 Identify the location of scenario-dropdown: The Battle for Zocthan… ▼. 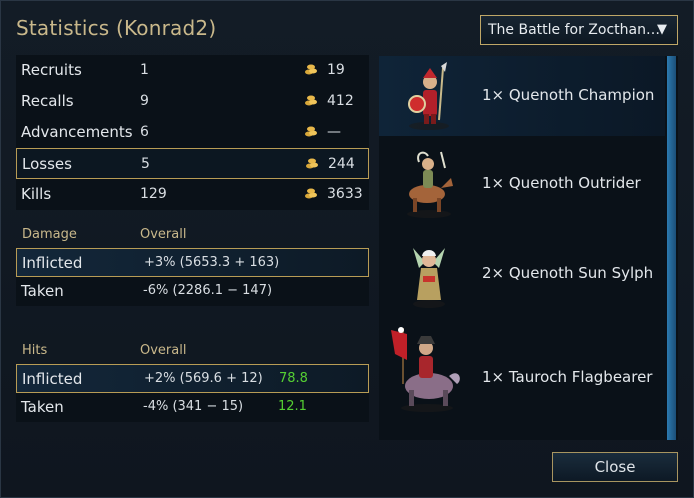
(579, 30).